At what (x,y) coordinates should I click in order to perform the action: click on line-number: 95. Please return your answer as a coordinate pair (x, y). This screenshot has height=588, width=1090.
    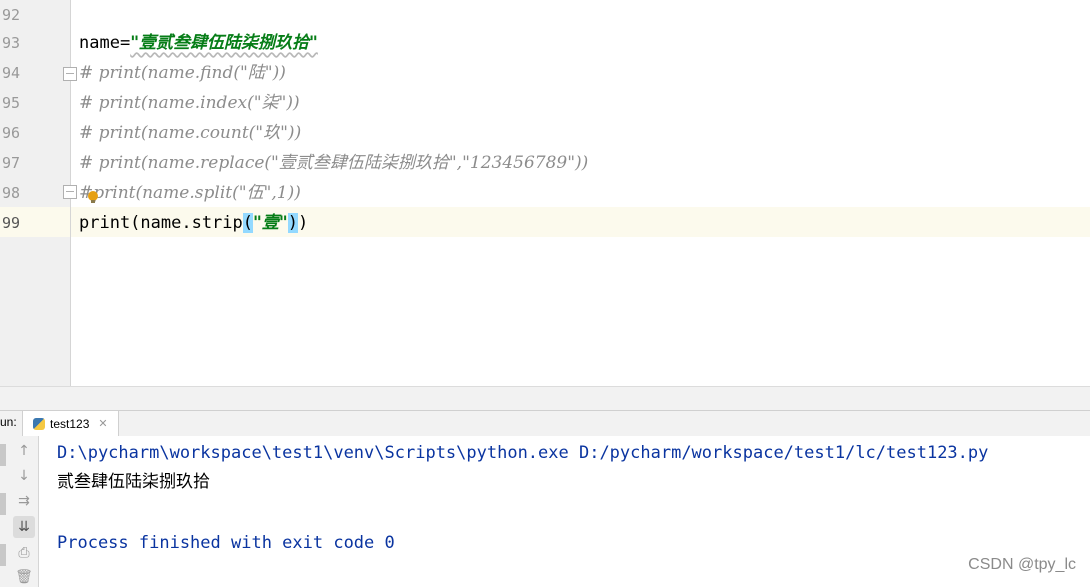
    Looking at the image, I should click on (10, 103).